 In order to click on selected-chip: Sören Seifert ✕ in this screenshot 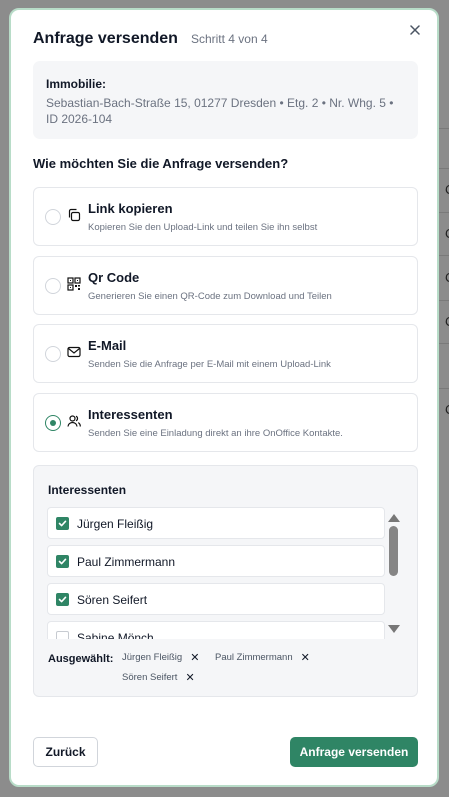, I will do `click(158, 677)`.